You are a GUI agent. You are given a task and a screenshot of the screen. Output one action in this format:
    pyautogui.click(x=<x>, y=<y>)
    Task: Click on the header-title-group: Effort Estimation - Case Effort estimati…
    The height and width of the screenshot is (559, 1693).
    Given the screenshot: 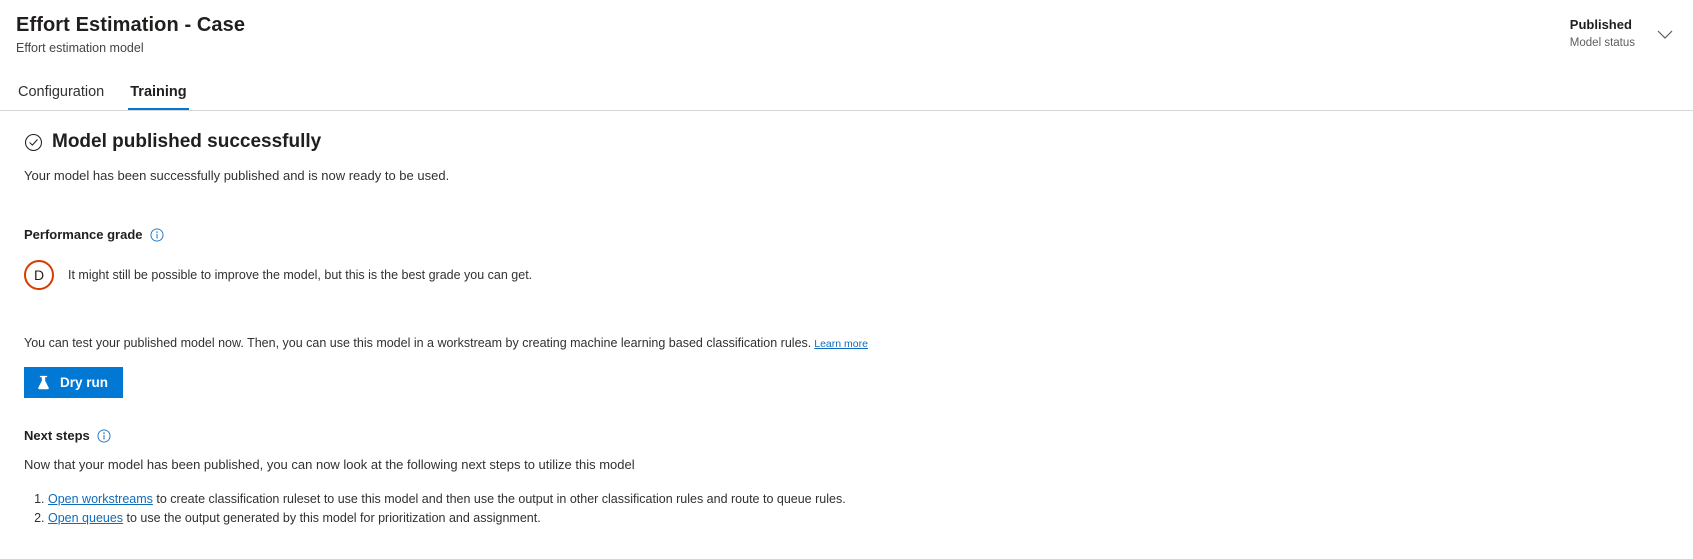 What is the action you would take?
    pyautogui.click(x=130, y=34)
    